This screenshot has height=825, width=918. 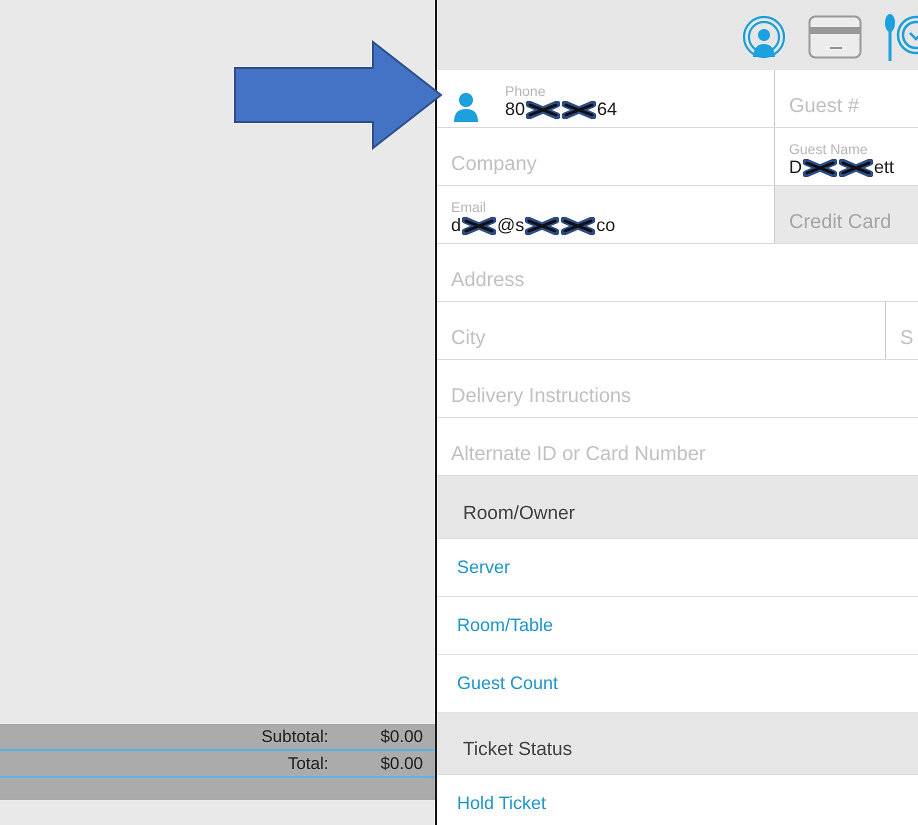 What do you see at coordinates (456, 226) in the screenshot?
I see `field-value: d` at bounding box center [456, 226].